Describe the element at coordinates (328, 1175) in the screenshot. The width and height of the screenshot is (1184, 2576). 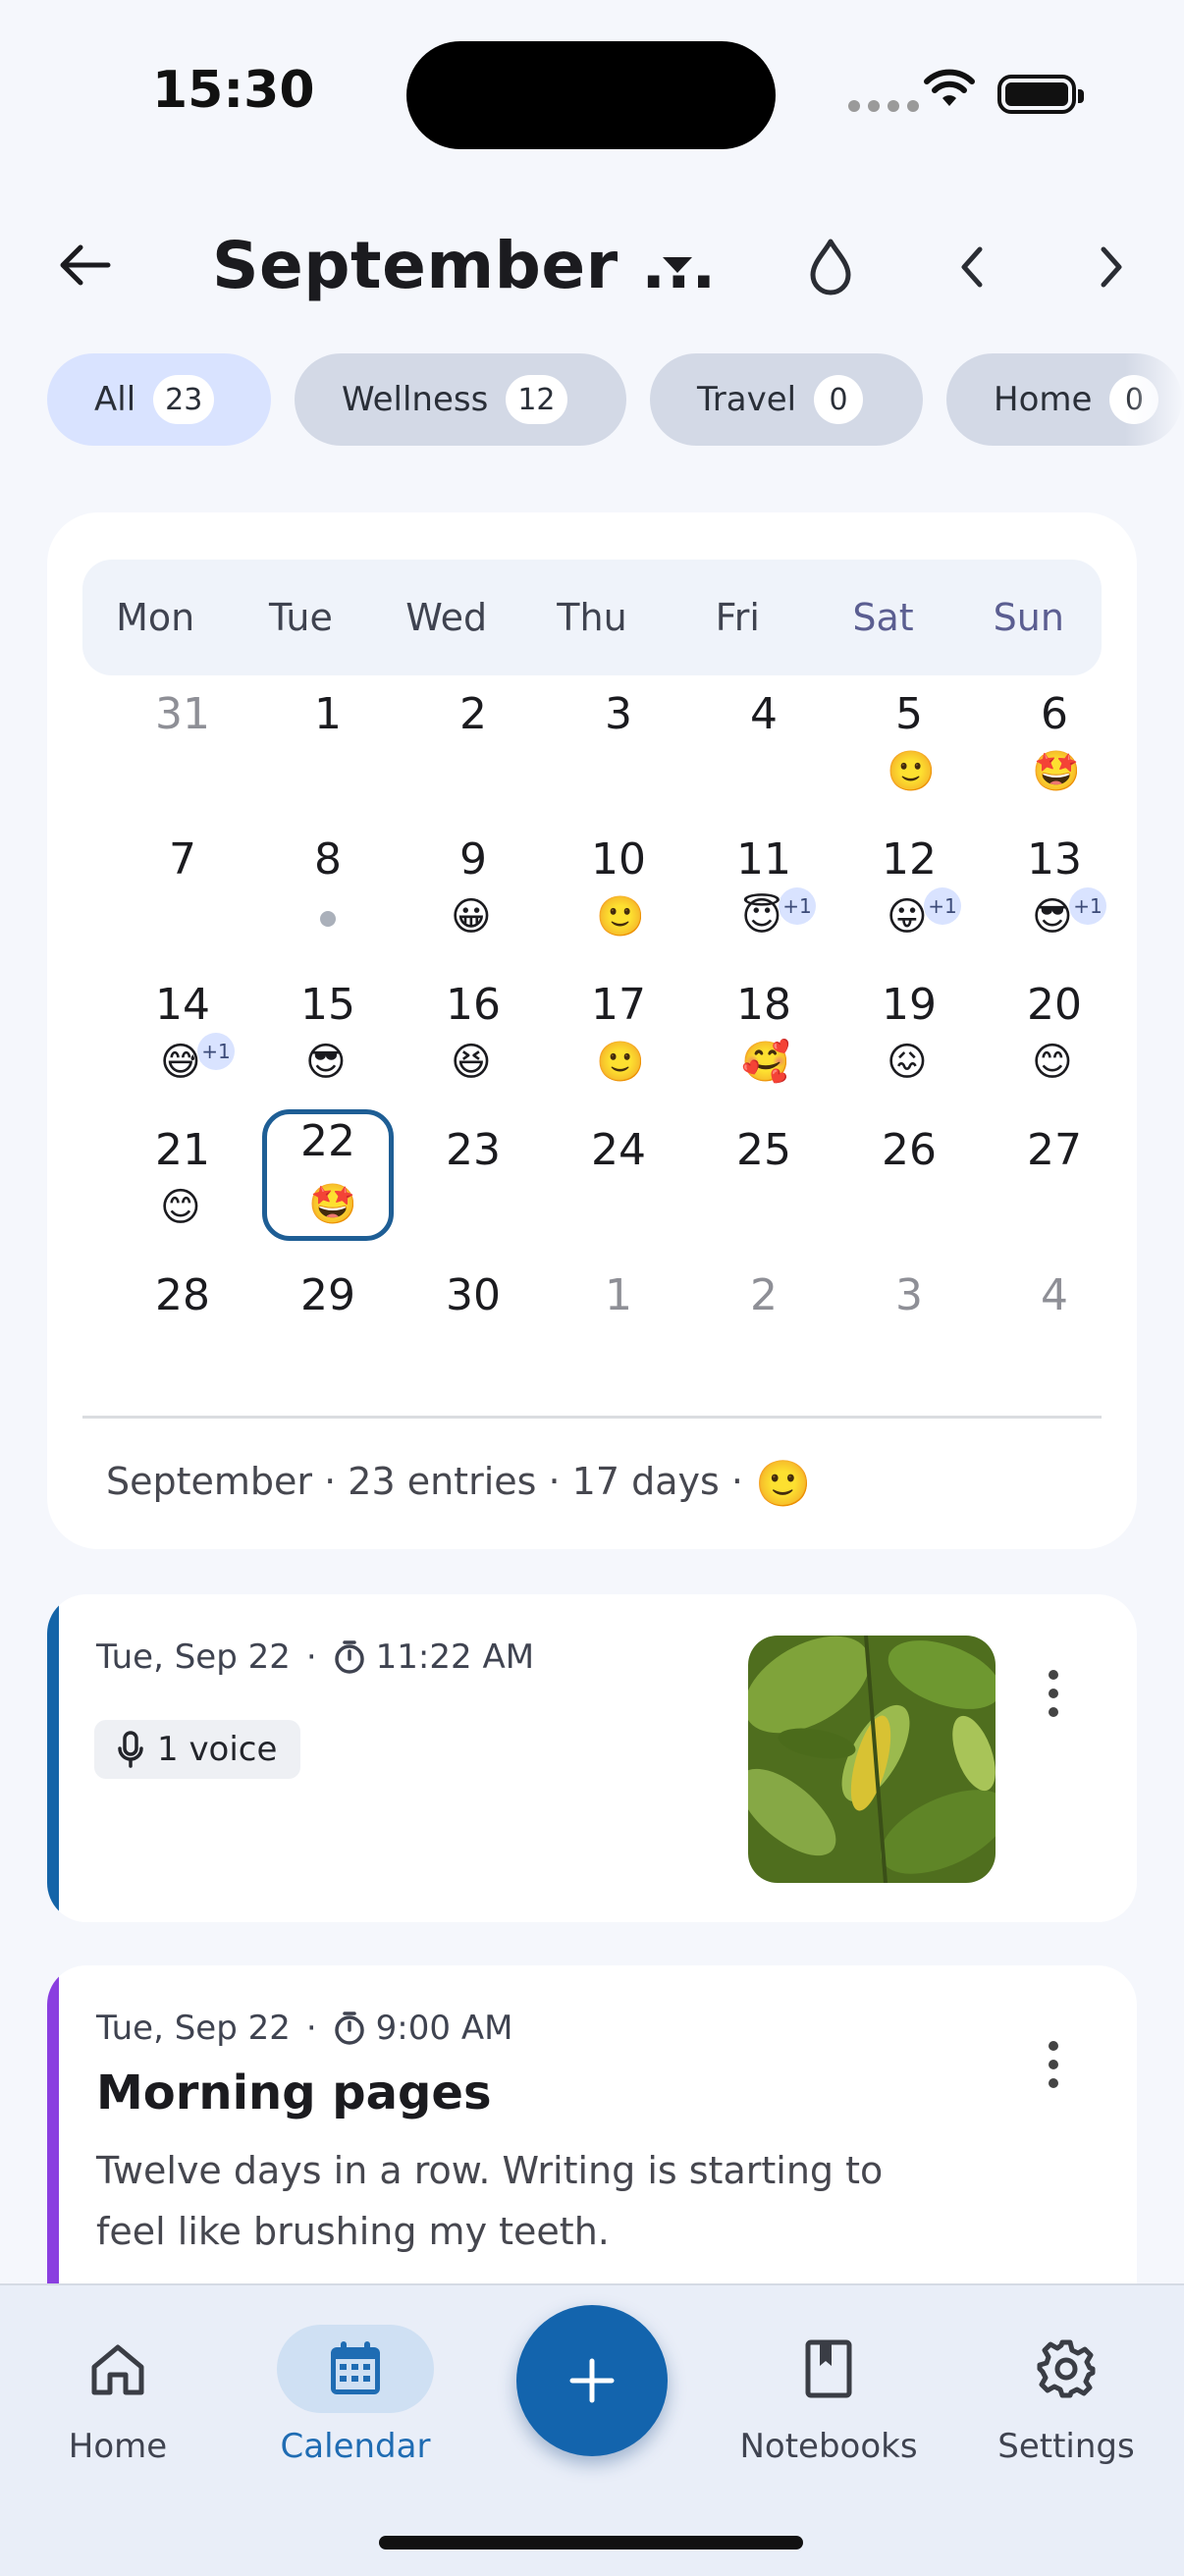
I see `calendar-day-today: 22 🤩` at that location.